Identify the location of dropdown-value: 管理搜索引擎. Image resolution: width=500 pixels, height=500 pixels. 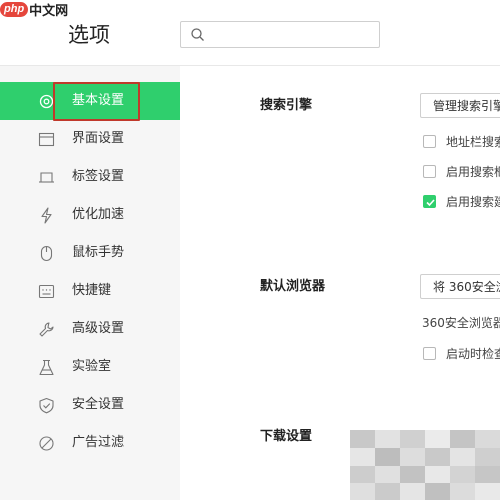
(466, 106).